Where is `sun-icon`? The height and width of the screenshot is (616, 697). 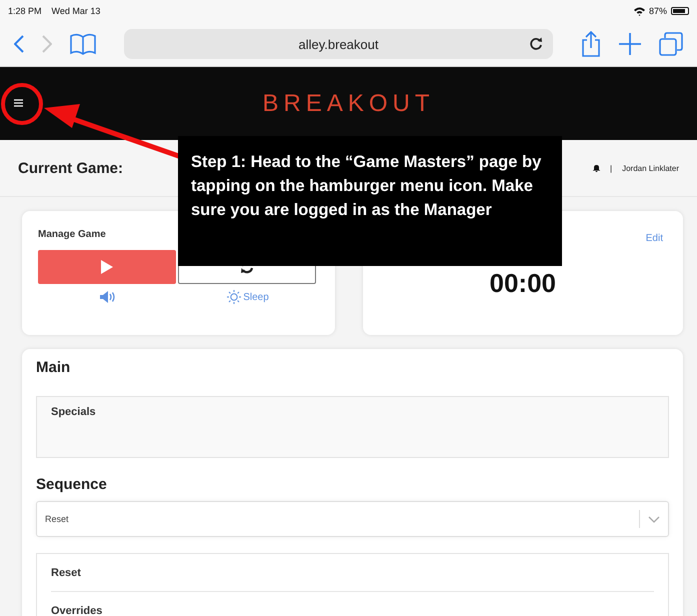
sun-icon is located at coordinates (234, 297).